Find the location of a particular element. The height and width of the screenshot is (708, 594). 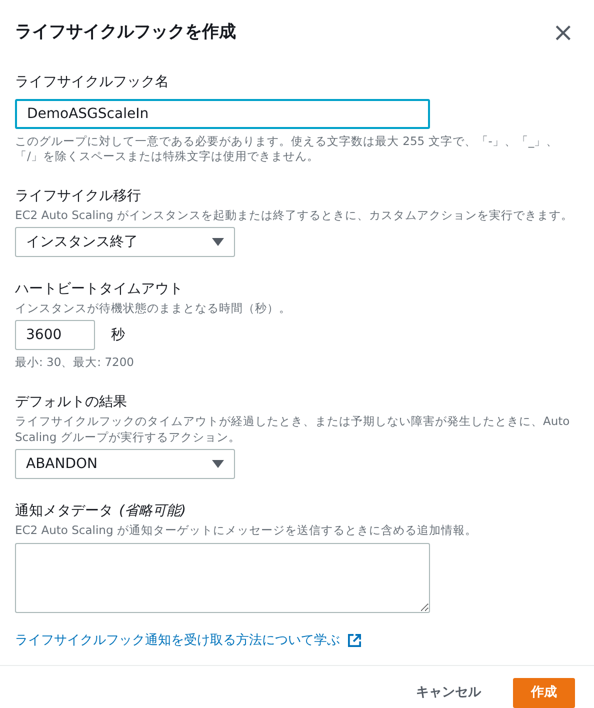

learn-more-link: ライフサイクルフック通知を受け取る方法について学ぶ is located at coordinates (177, 640).